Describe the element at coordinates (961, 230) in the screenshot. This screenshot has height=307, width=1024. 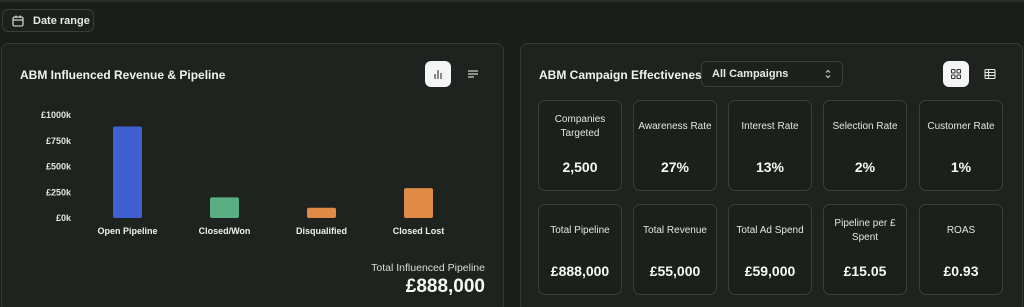
I see `metric-label: ROAS` at that location.